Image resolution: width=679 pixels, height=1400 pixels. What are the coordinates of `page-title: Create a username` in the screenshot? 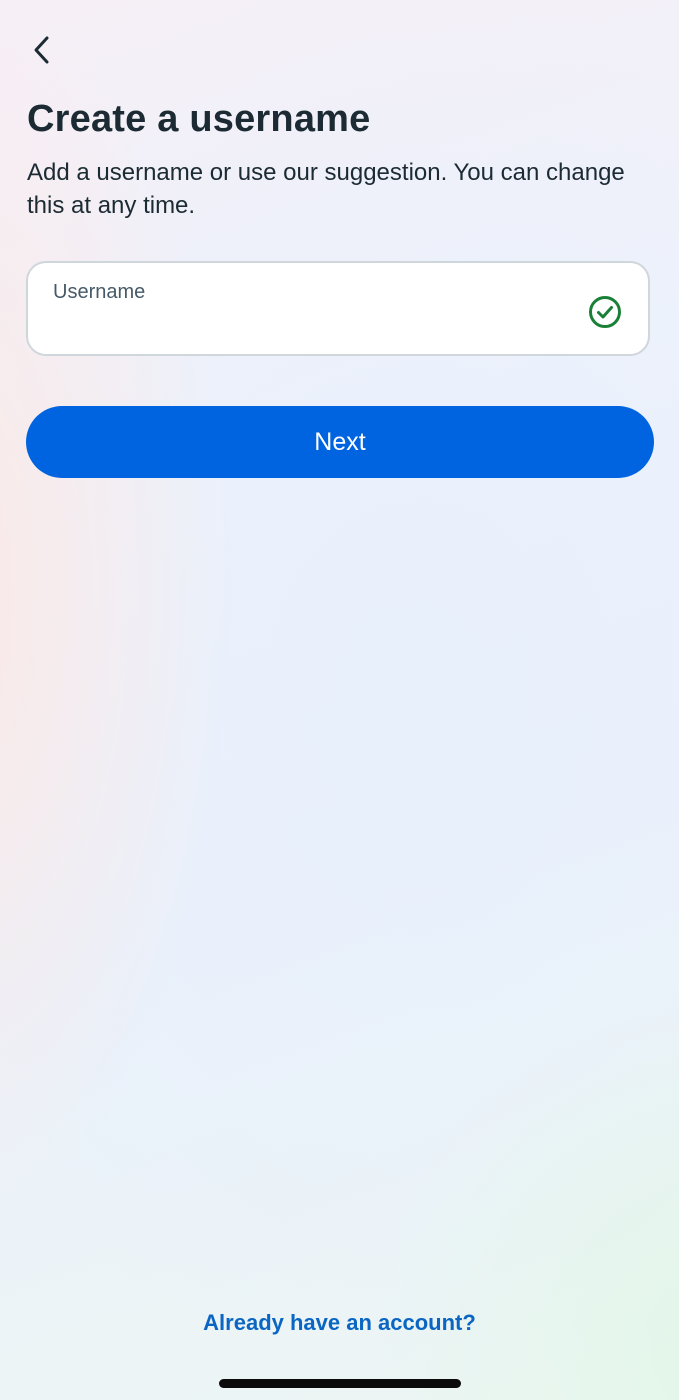 It's located at (199, 119).